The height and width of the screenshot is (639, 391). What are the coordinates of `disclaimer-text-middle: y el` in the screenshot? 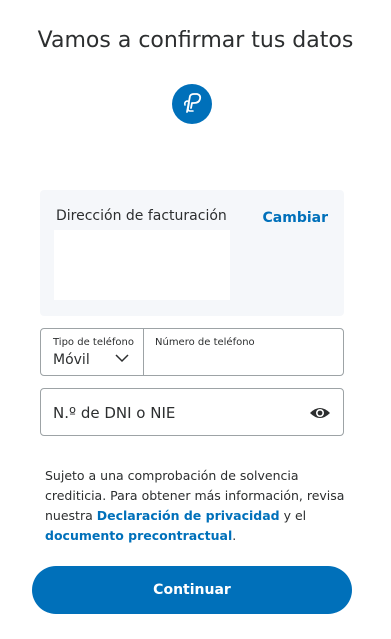 It's located at (293, 515).